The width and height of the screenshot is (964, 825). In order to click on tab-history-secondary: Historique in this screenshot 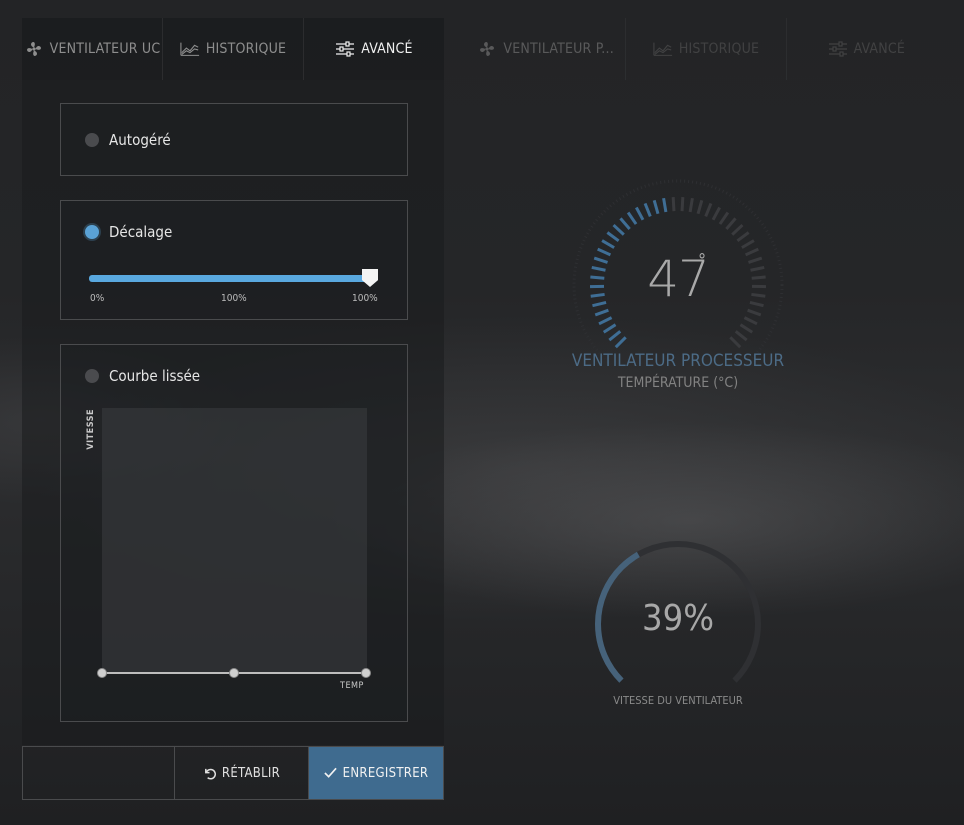, I will do `click(706, 49)`.